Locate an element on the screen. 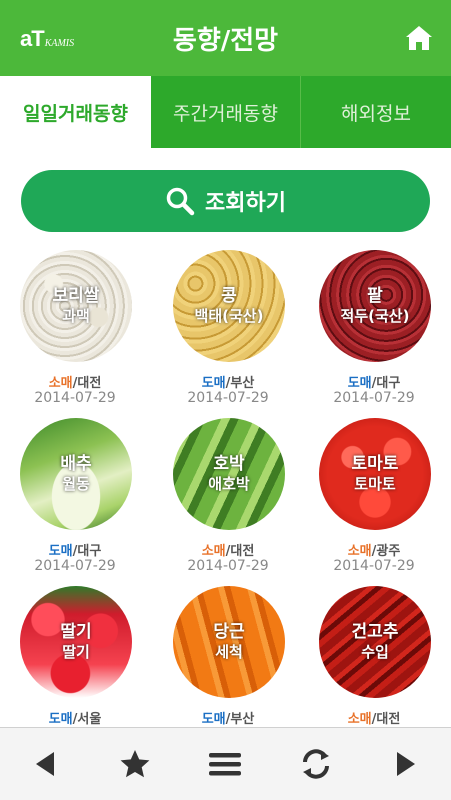  product-name: 당근 is located at coordinates (229, 632).